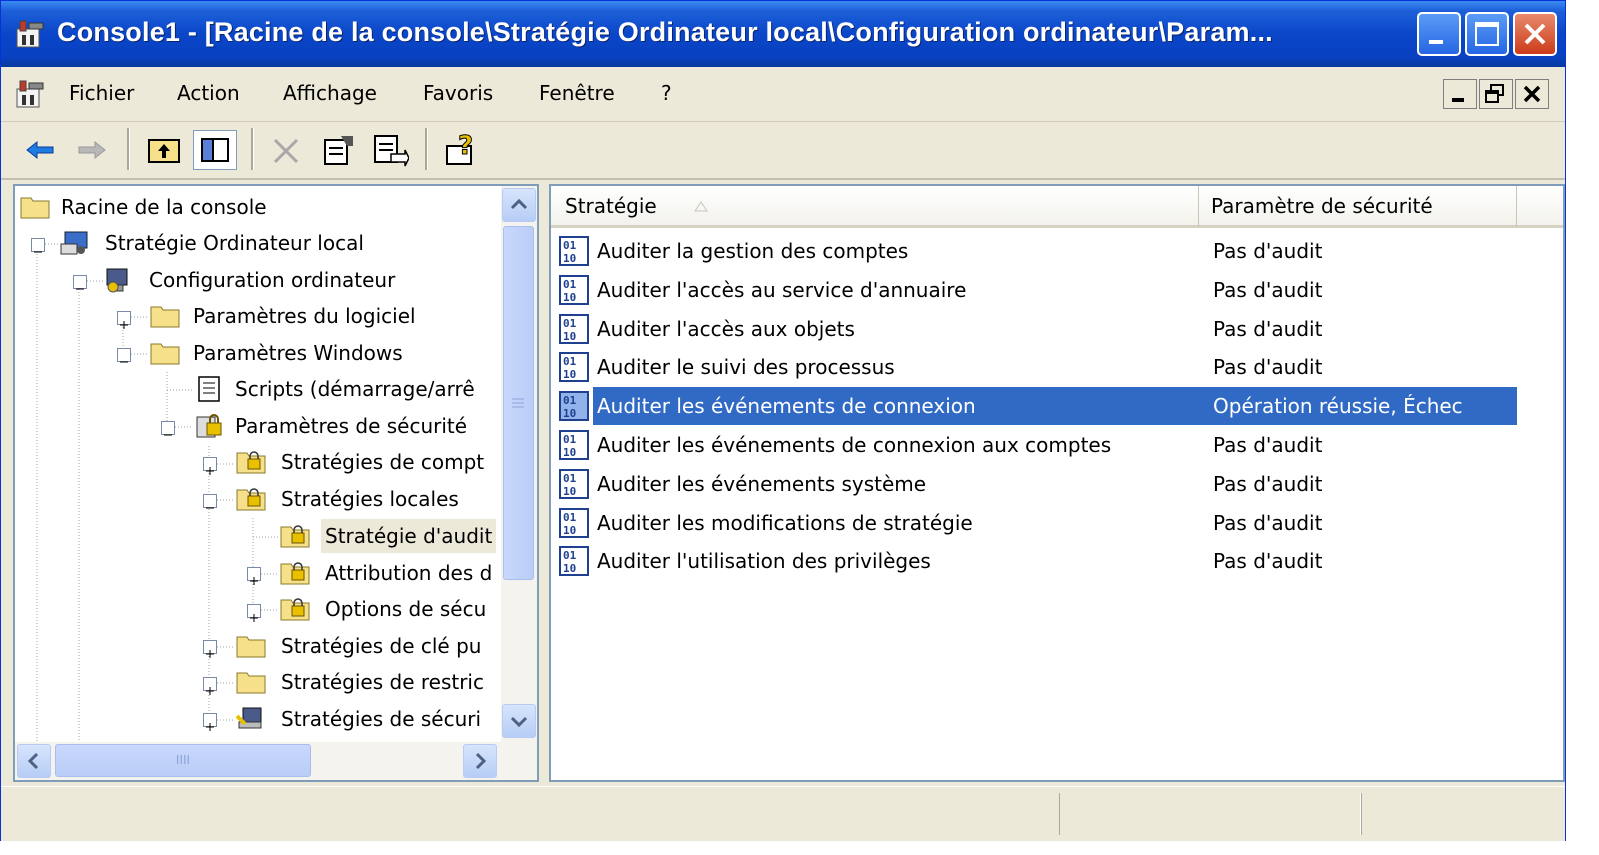 The width and height of the screenshot is (1599, 855). I want to click on up-folder-icon, so click(164, 150).